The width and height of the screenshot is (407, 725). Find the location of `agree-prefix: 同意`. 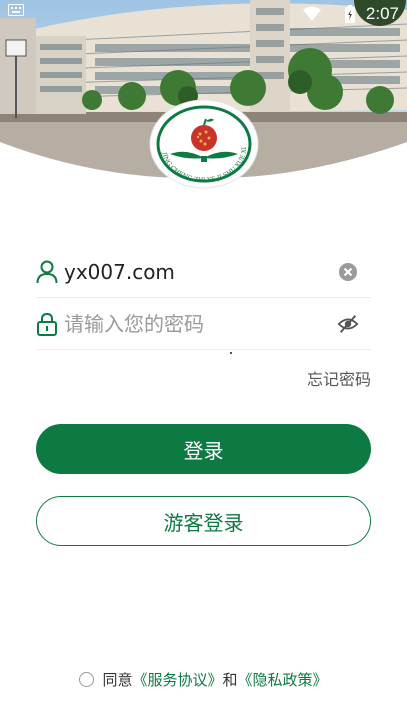

agree-prefix: 同意 is located at coordinates (117, 679).